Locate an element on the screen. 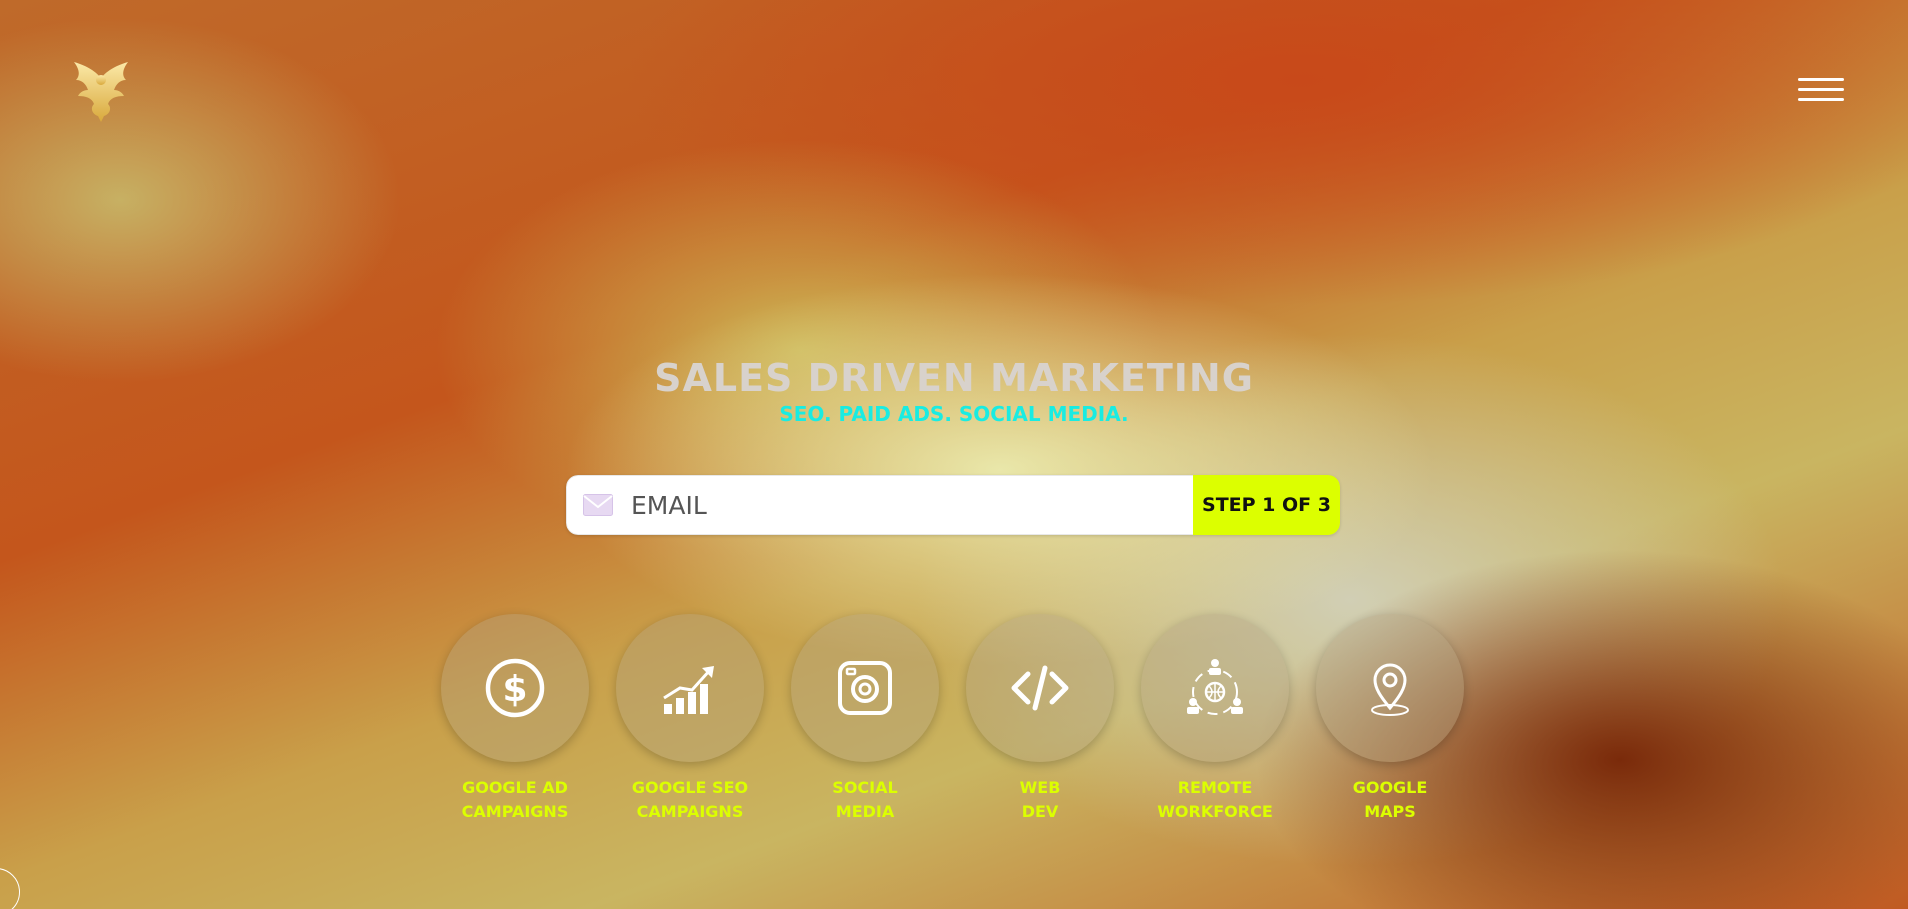 The width and height of the screenshot is (1908, 909). phoenix-logo-icon is located at coordinates (101, 92).